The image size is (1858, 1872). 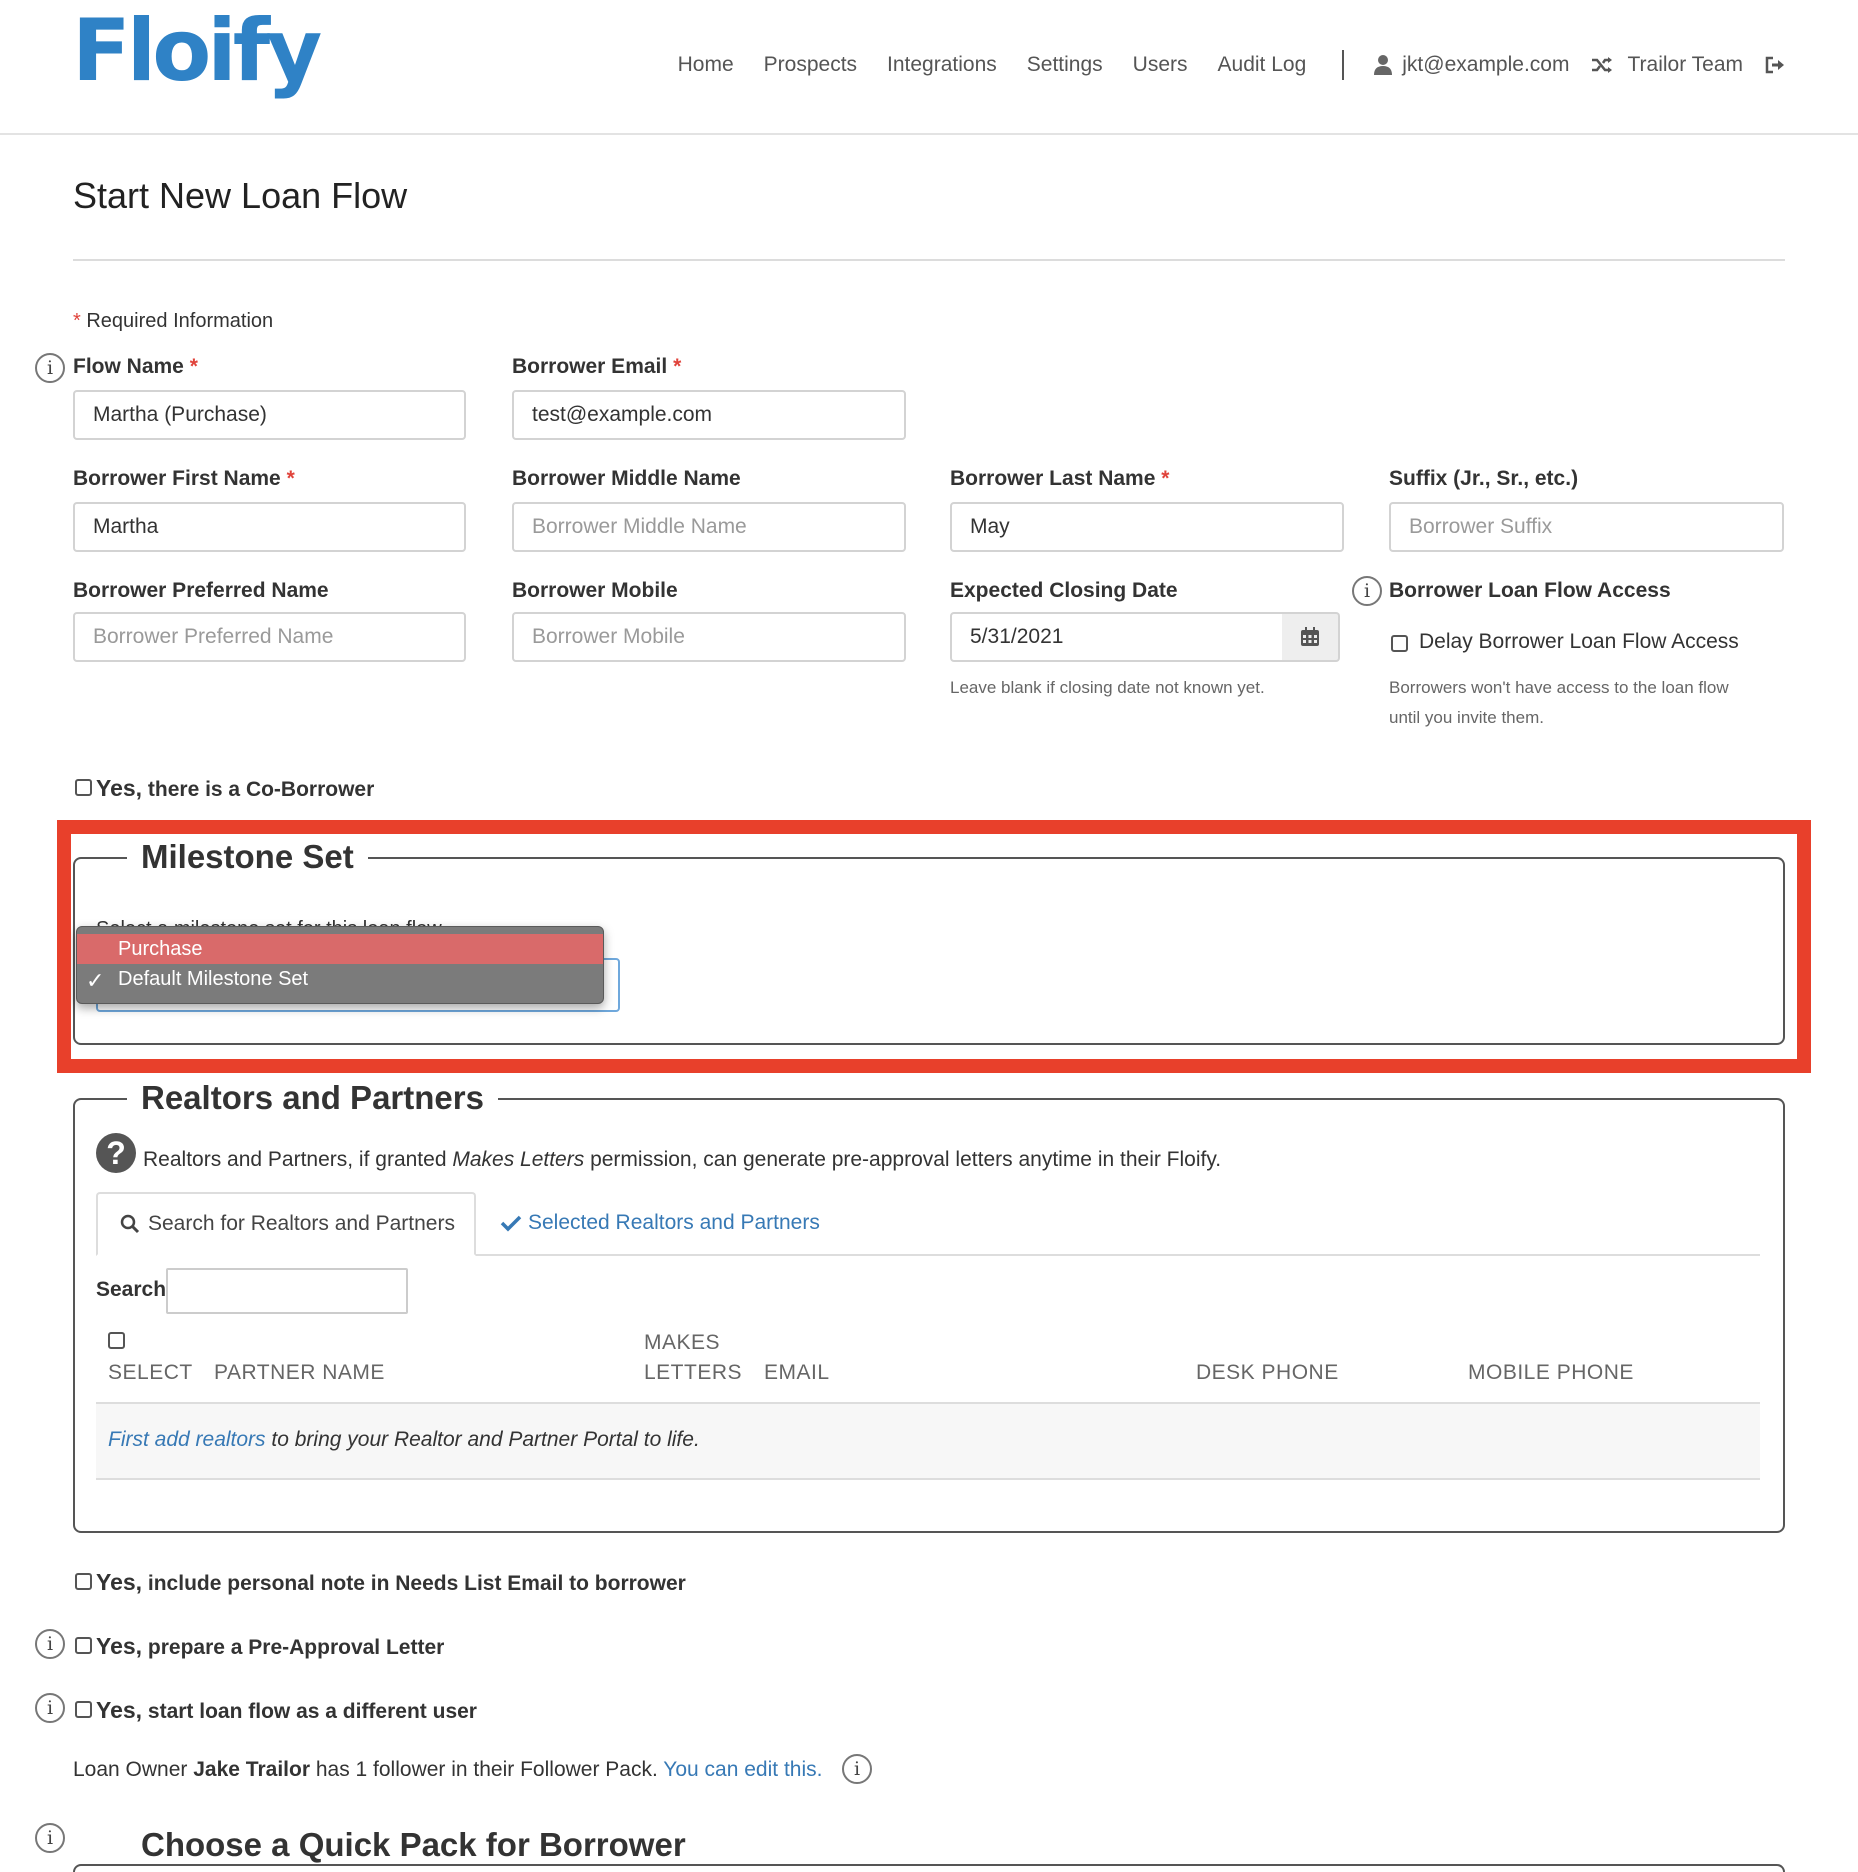 I want to click on switch-team-link: Trailor Team, so click(x=1667, y=65).